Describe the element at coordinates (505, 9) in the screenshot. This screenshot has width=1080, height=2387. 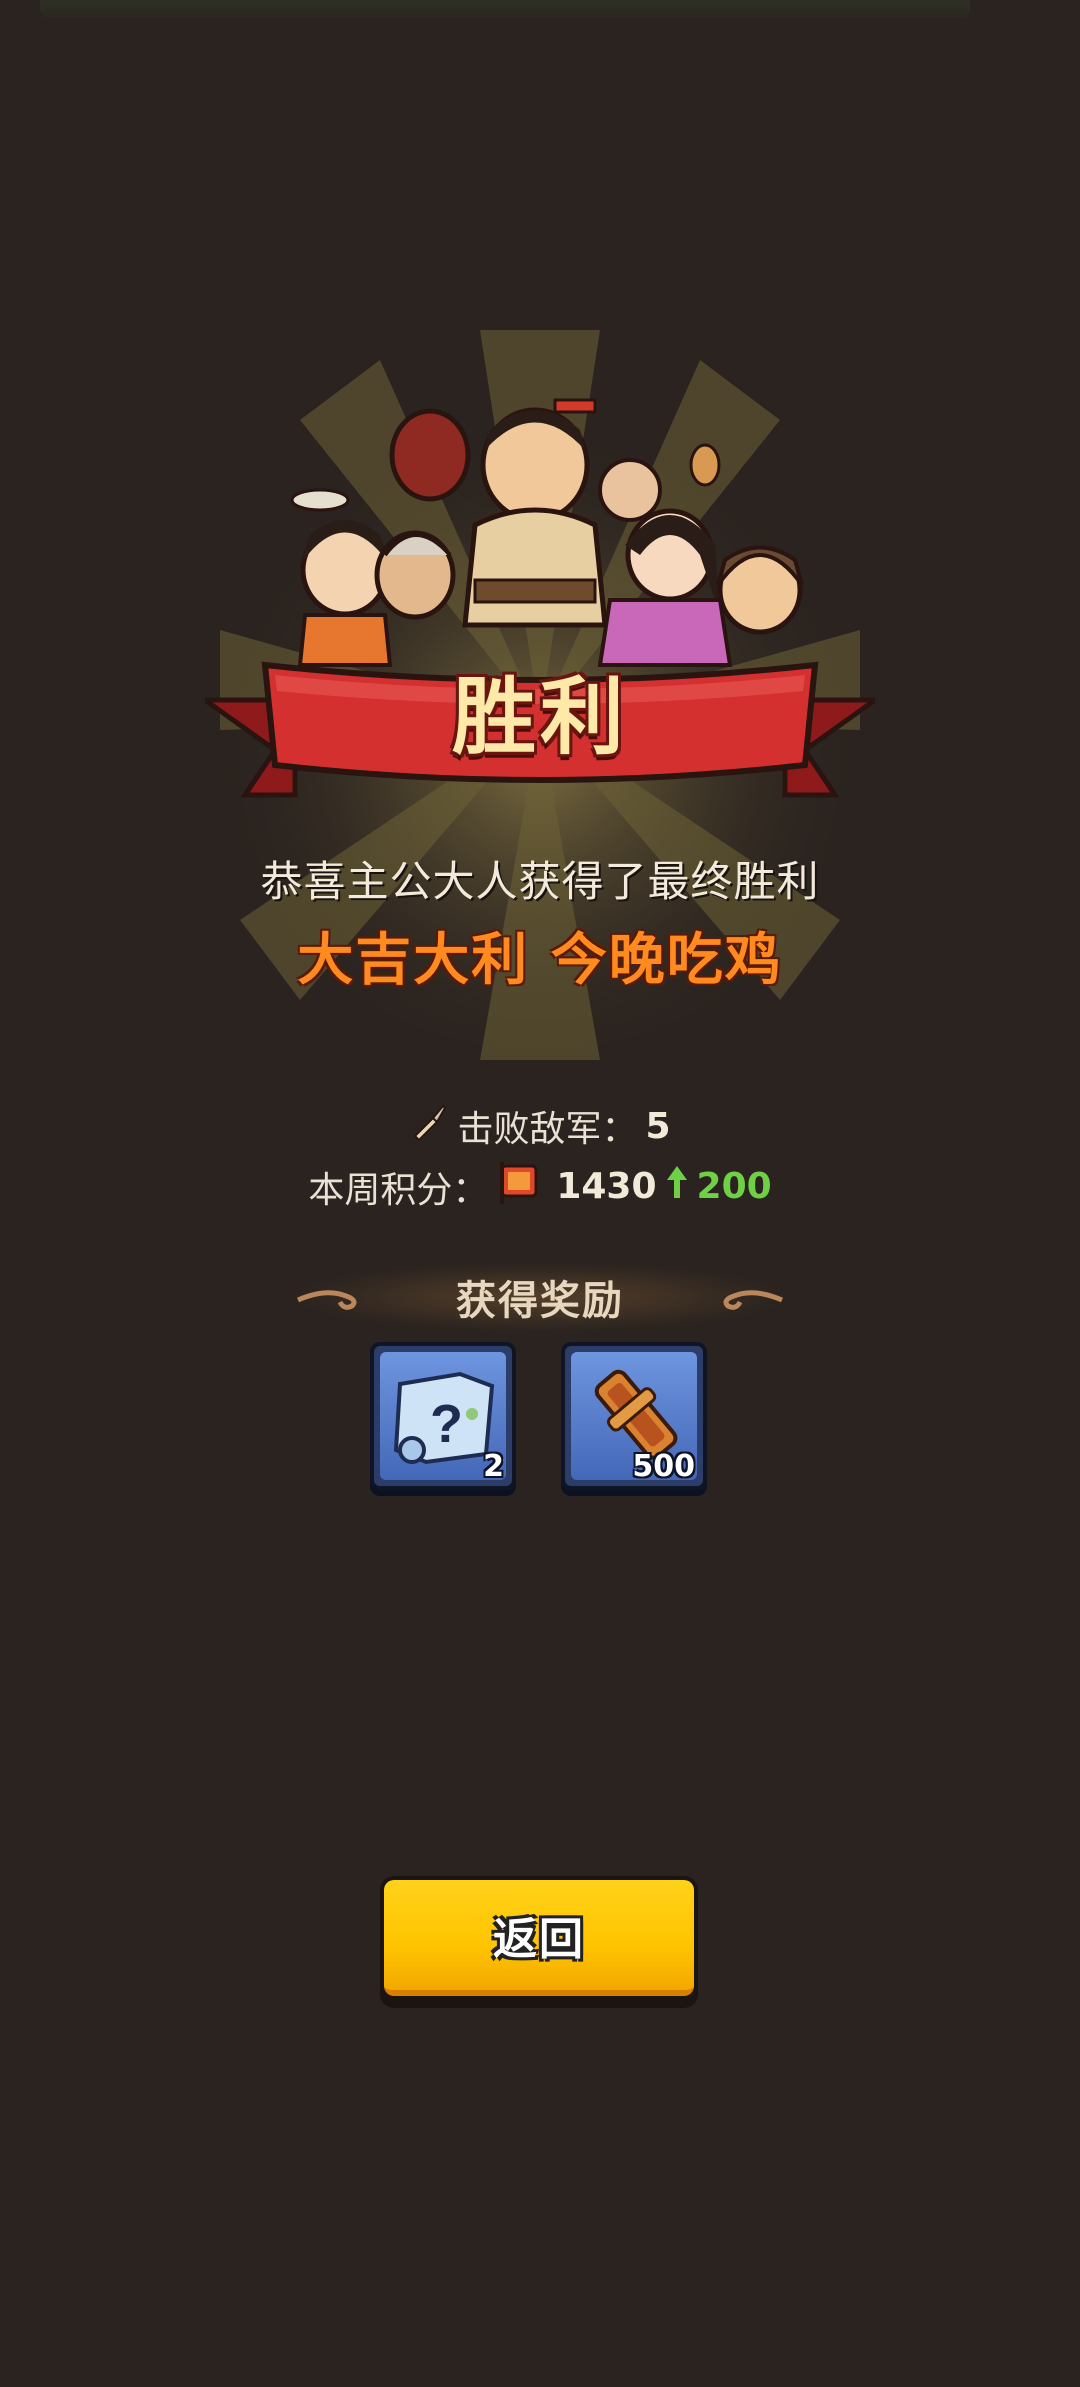
I see `top-status-strip` at that location.